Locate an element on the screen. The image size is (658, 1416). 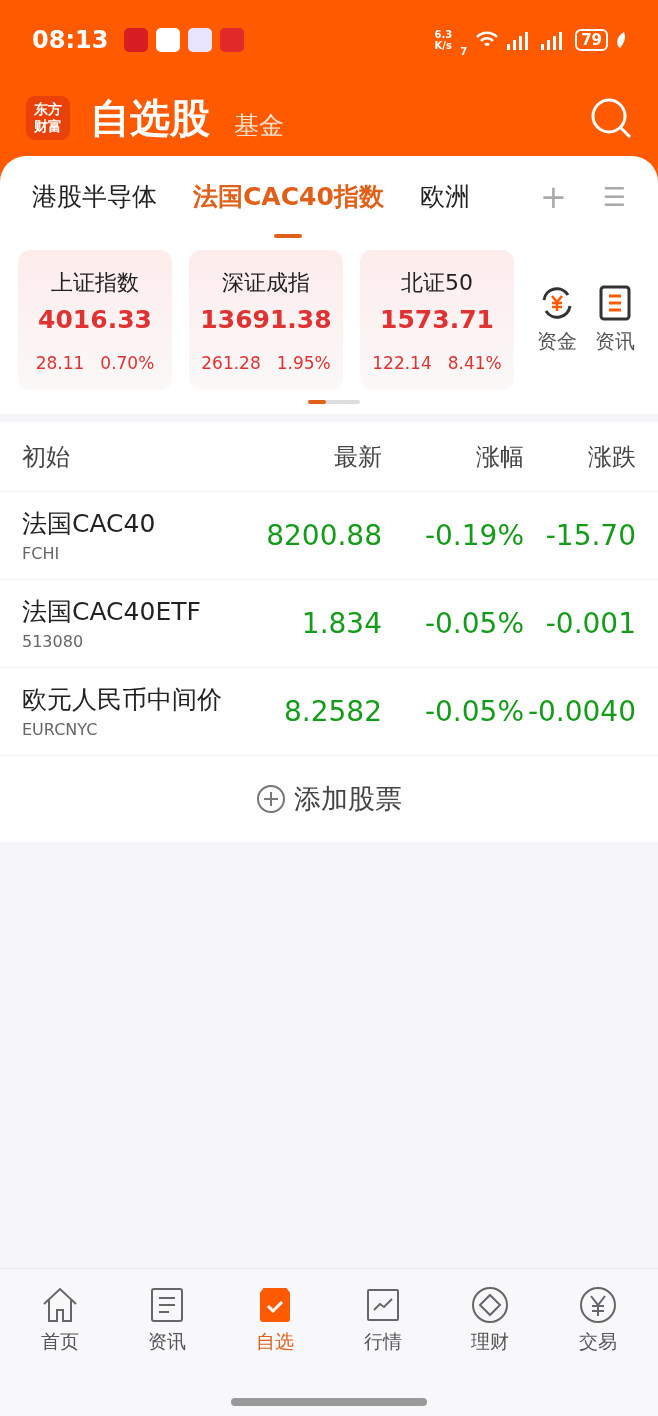
status-time: 08:13 is located at coordinates (70, 40).